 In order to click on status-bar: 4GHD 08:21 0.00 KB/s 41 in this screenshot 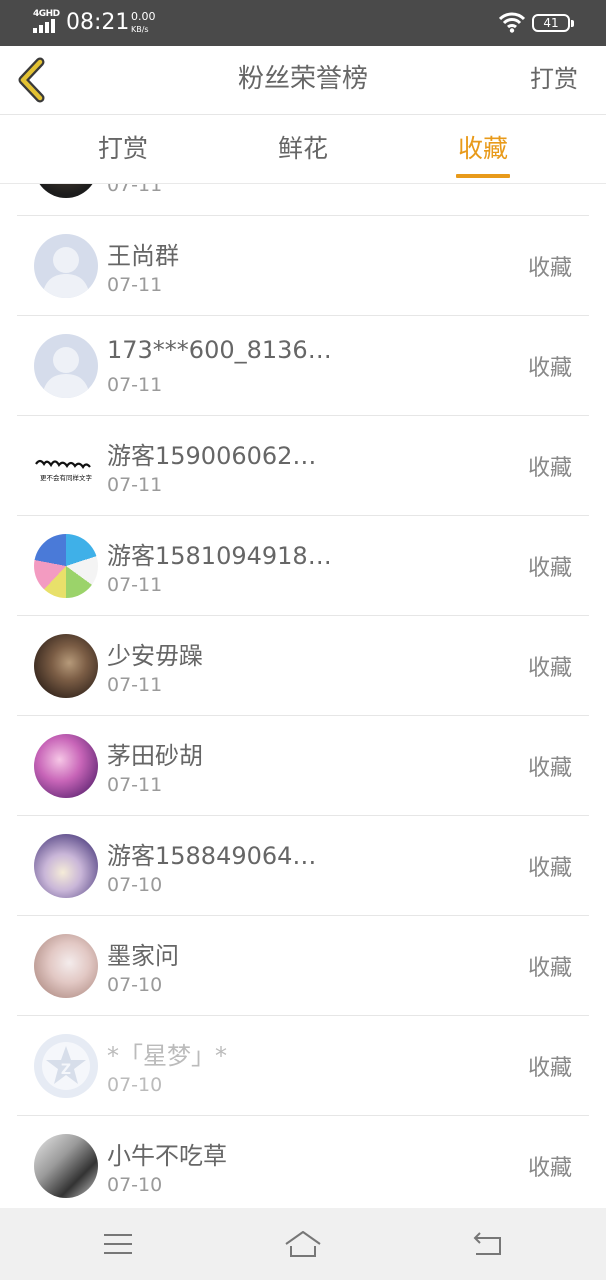, I will do `click(303, 23)`.